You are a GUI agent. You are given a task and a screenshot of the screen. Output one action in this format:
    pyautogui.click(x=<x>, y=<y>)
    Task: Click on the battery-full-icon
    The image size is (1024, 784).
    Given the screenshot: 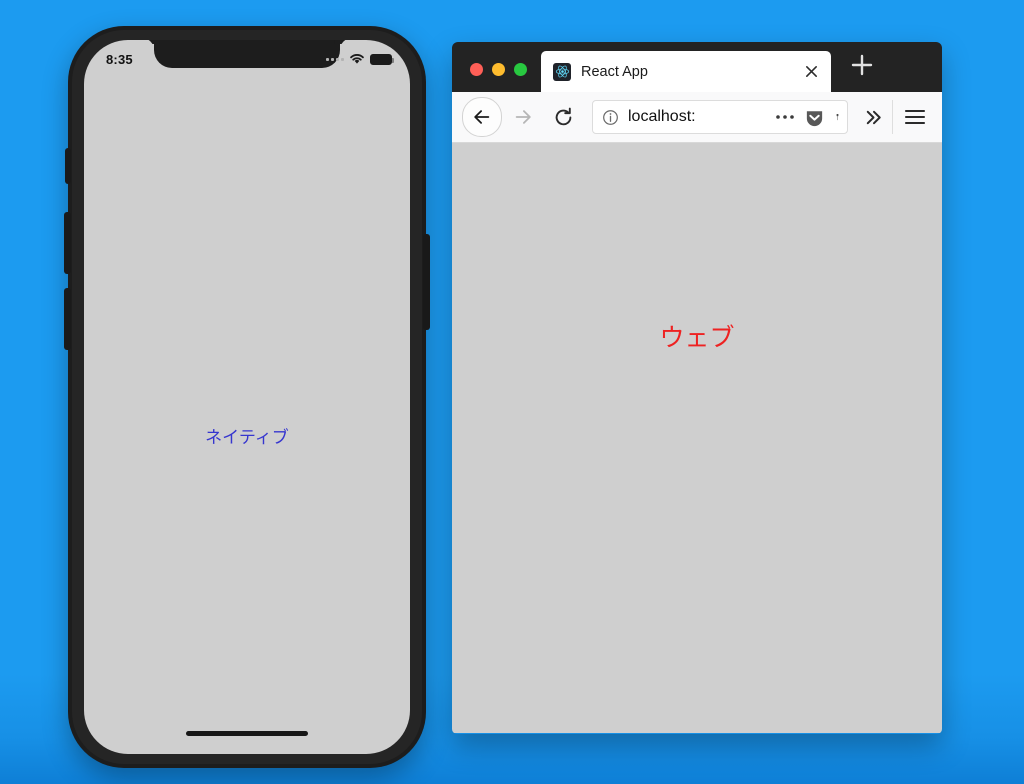 What is the action you would take?
    pyautogui.click(x=382, y=59)
    